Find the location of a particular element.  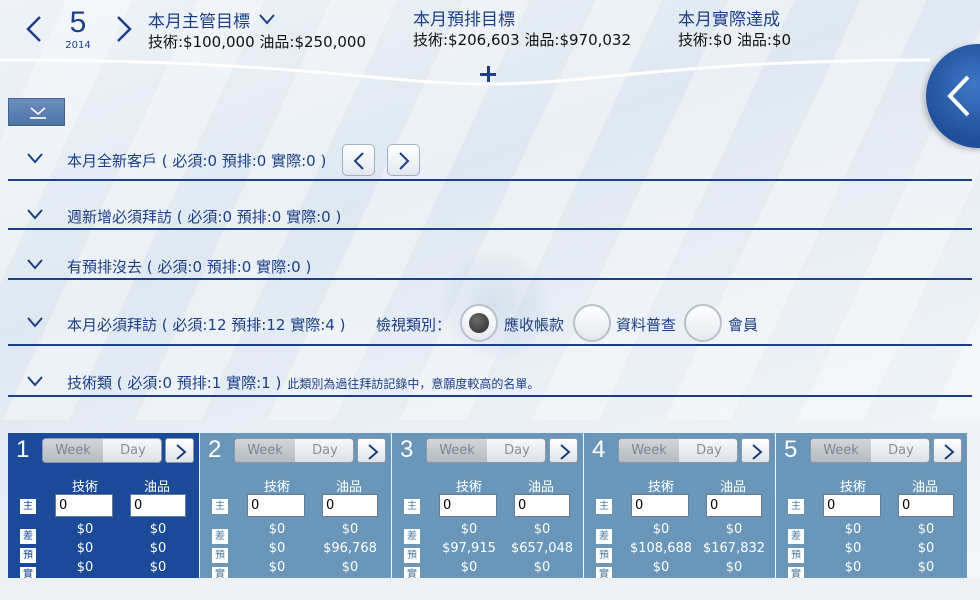

collapse-down-icon is located at coordinates (38, 113).